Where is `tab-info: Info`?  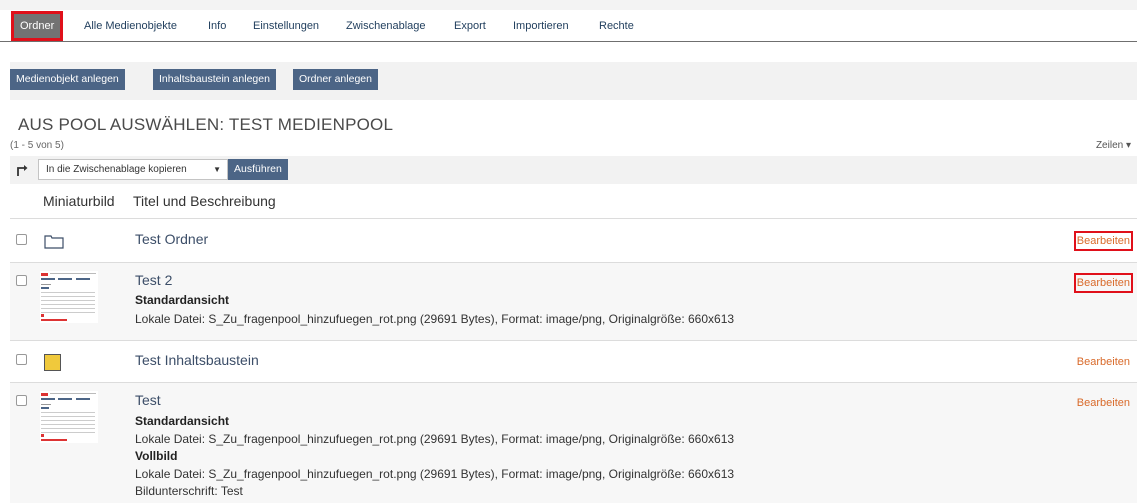
tab-info: Info is located at coordinates (217, 26).